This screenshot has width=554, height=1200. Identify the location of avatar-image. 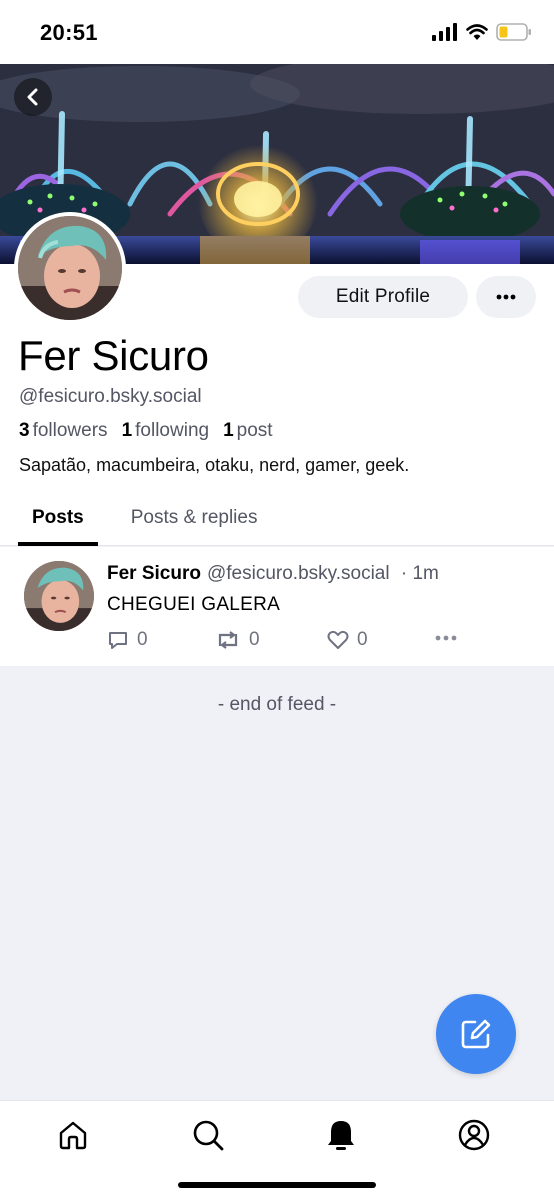
(70, 268).